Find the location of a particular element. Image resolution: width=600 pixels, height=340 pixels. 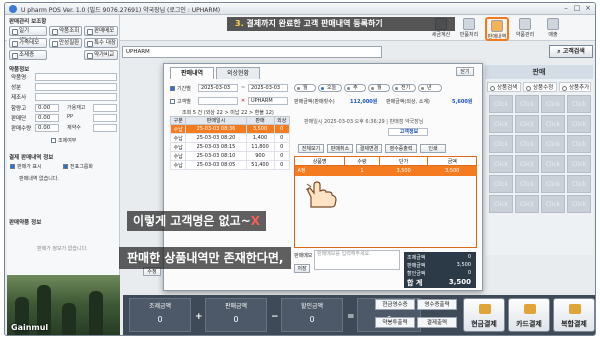

date-from-field: 2025-03-03 is located at coordinates (218, 88).